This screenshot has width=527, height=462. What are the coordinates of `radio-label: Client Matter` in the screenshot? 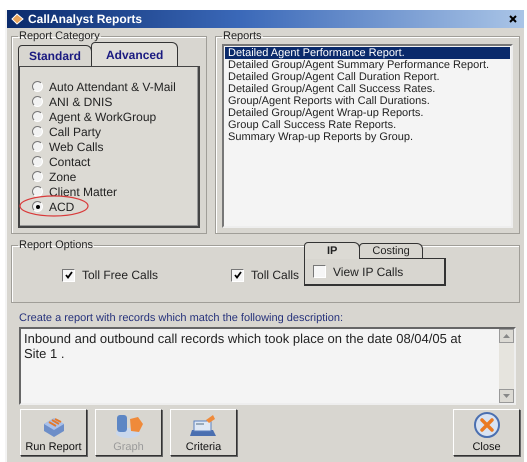 It's located at (83, 191).